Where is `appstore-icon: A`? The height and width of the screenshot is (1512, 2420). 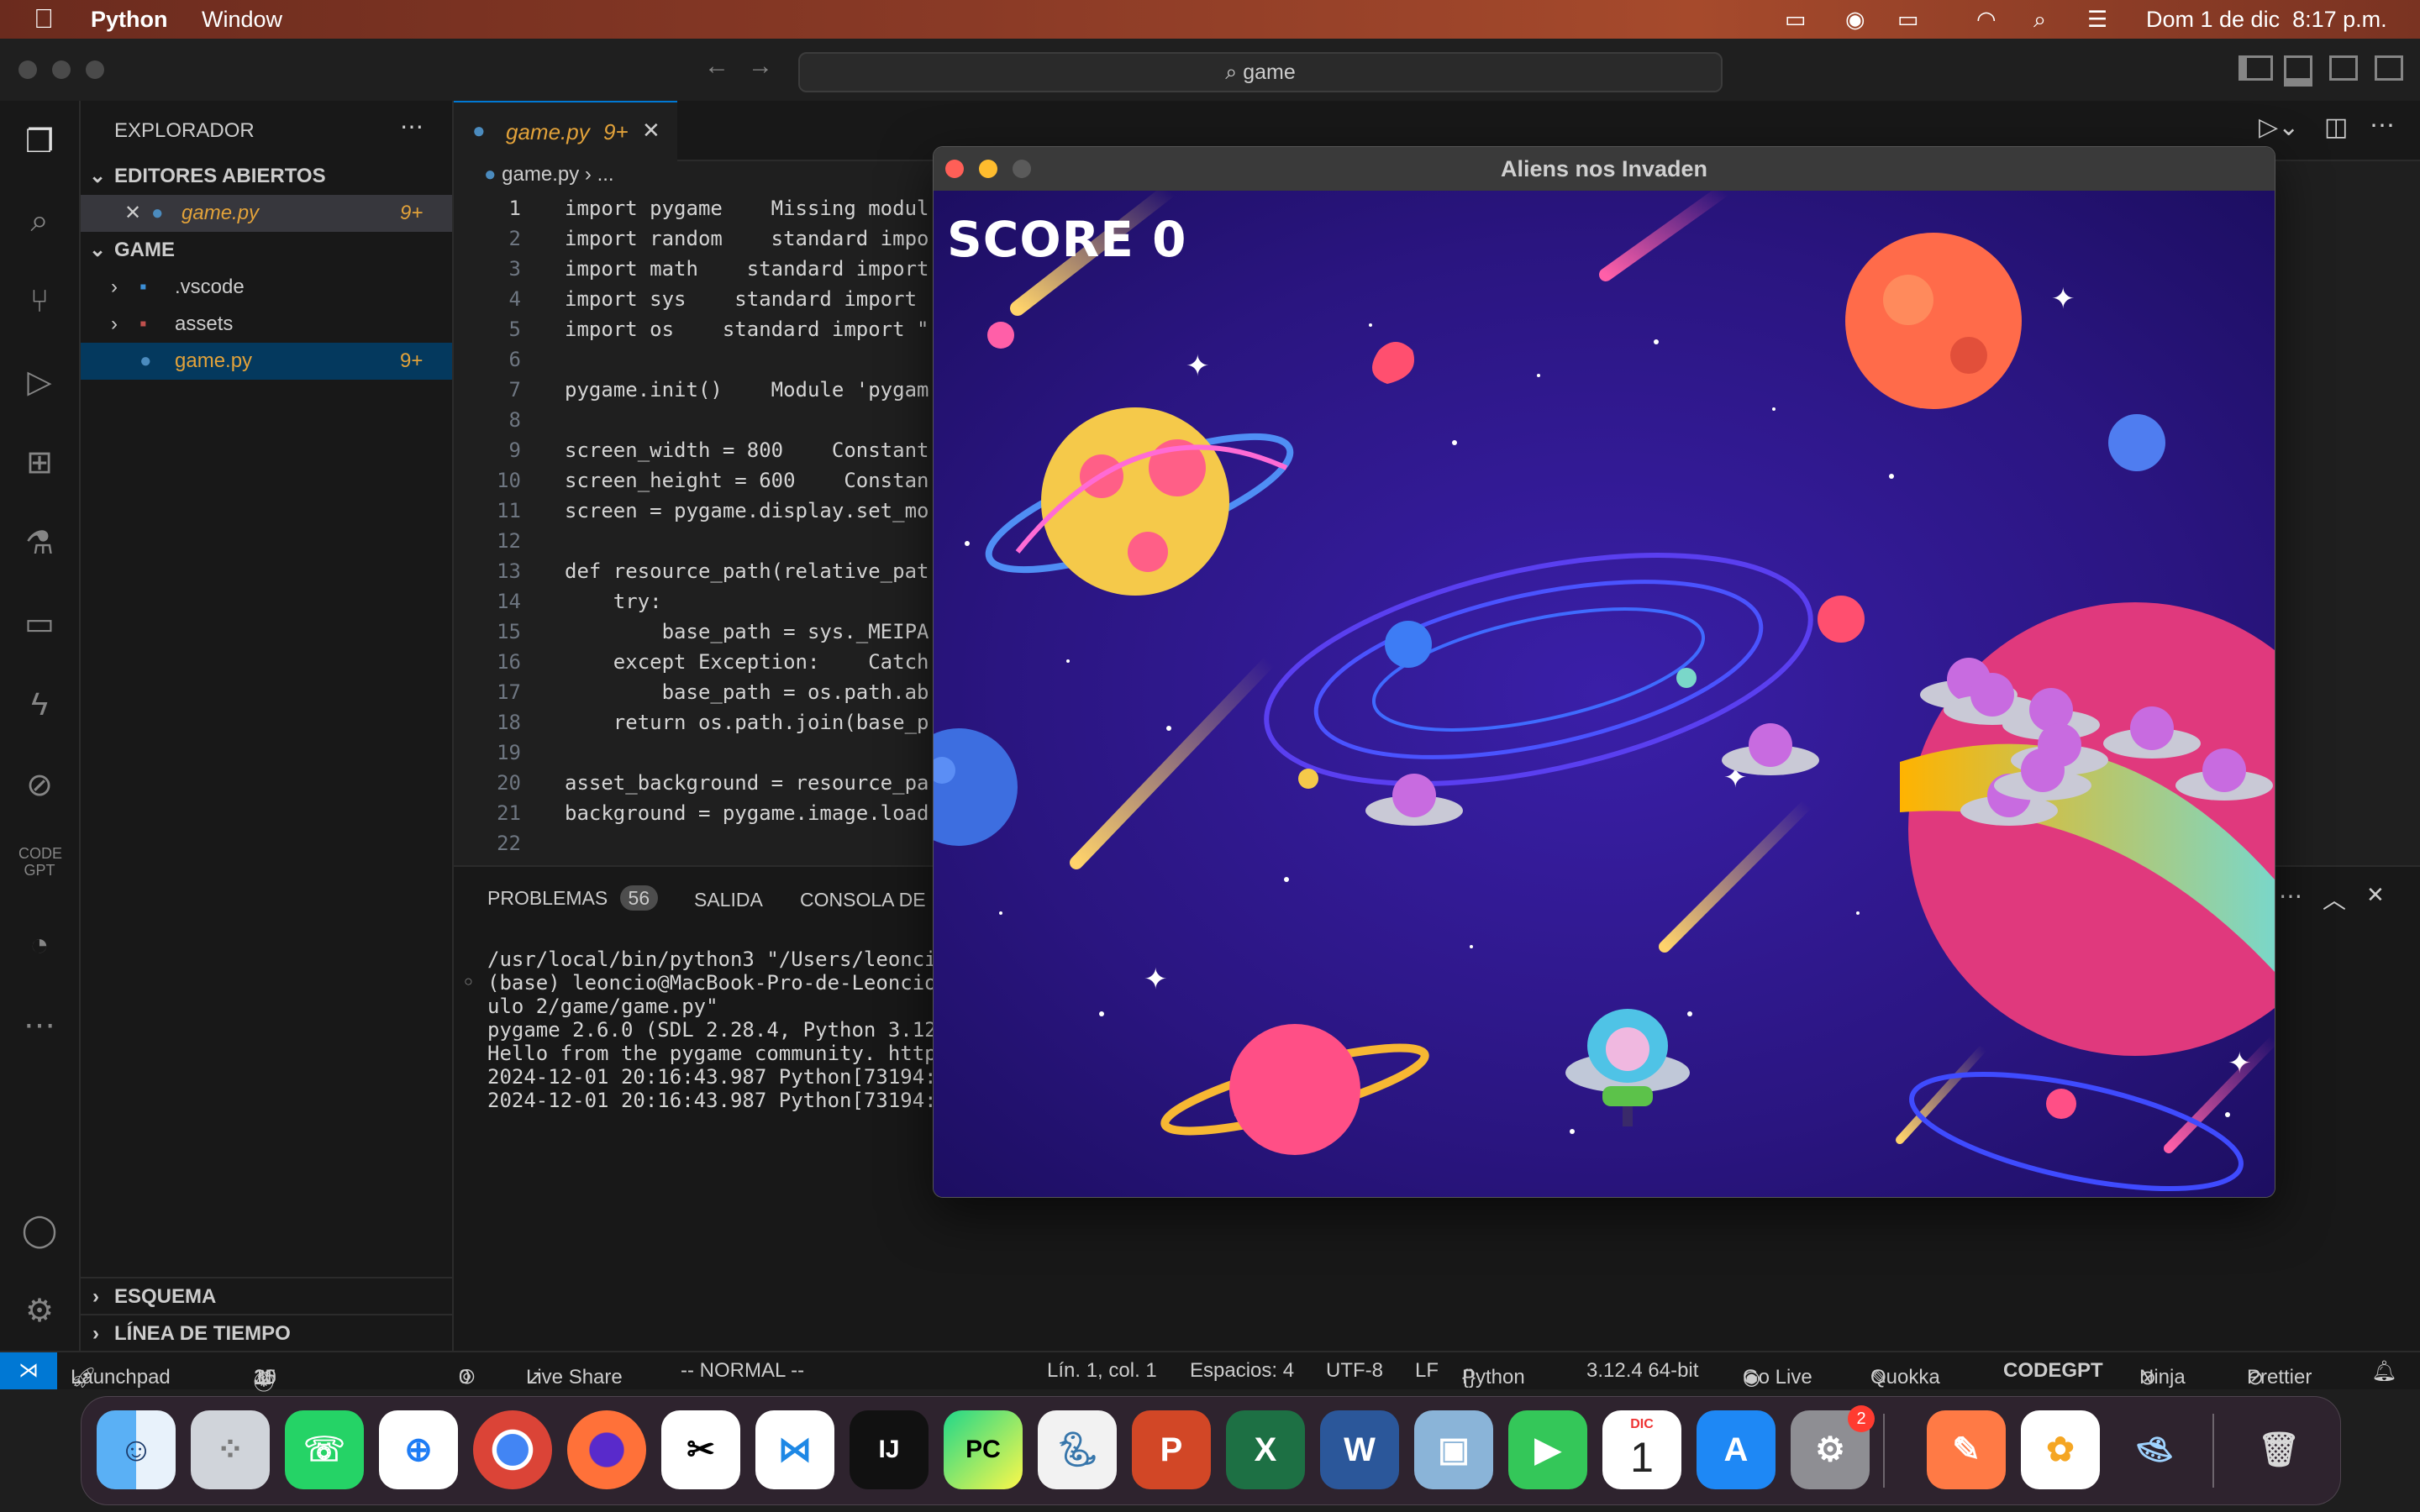
appstore-icon: A is located at coordinates (1737, 1449).